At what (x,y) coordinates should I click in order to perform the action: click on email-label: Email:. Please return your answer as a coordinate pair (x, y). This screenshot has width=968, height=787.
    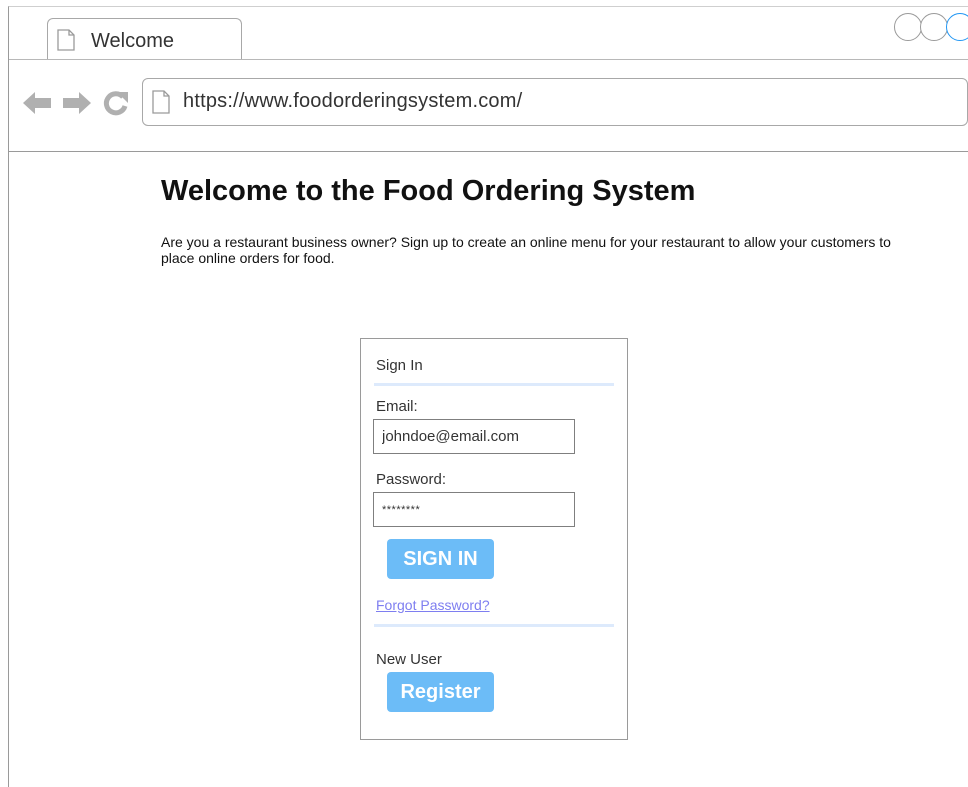
    Looking at the image, I should click on (397, 406).